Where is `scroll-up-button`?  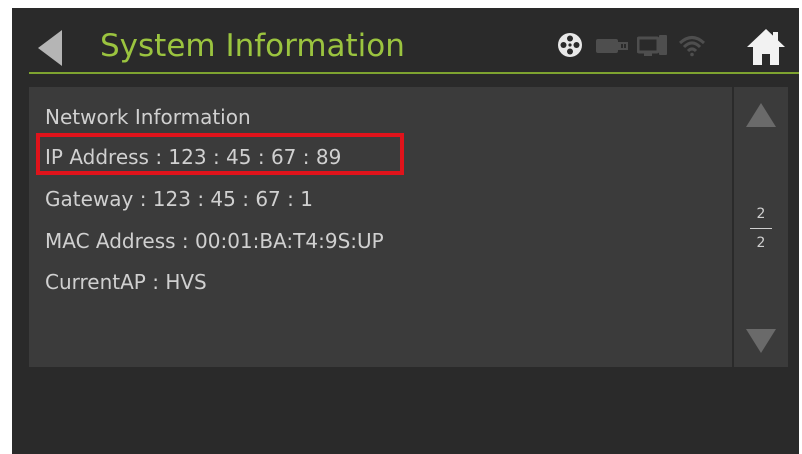
scroll-up-button is located at coordinates (761, 115).